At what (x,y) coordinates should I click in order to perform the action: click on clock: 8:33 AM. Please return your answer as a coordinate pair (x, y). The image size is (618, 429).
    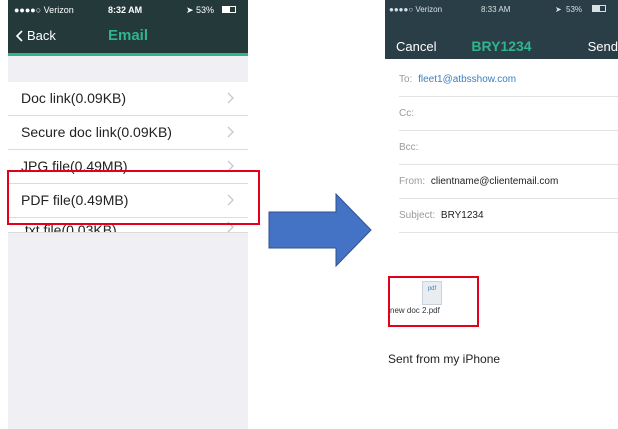
    Looking at the image, I should click on (496, 9).